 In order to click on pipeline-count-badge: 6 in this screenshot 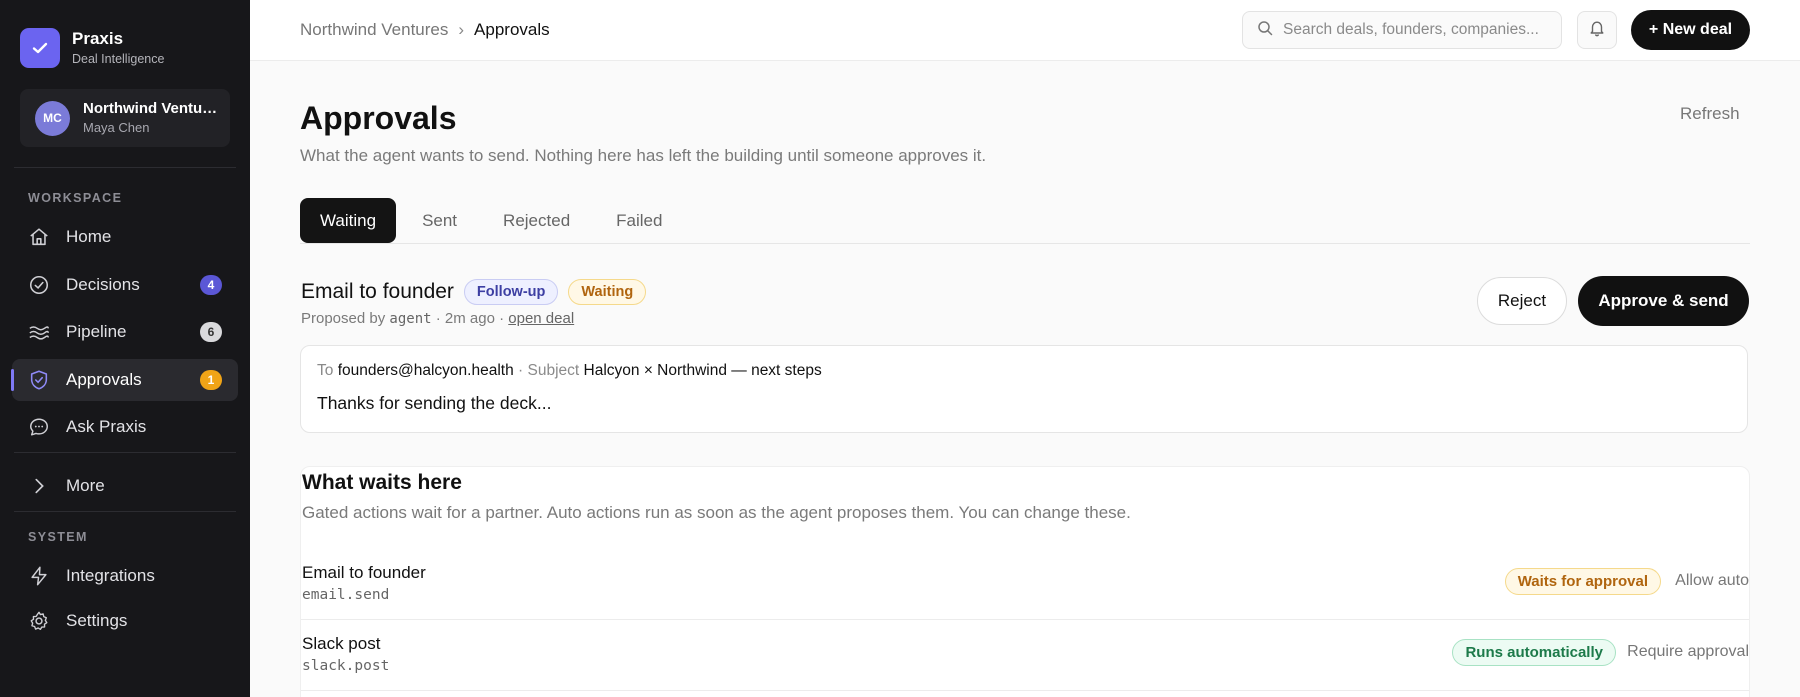, I will do `click(211, 332)`.